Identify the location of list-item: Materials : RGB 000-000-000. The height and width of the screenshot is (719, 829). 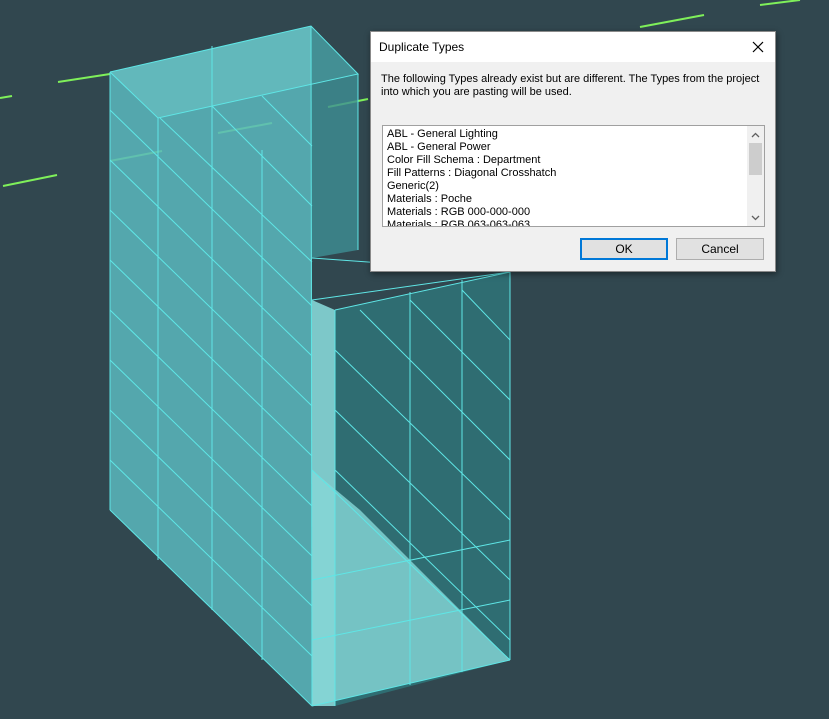
(565, 212).